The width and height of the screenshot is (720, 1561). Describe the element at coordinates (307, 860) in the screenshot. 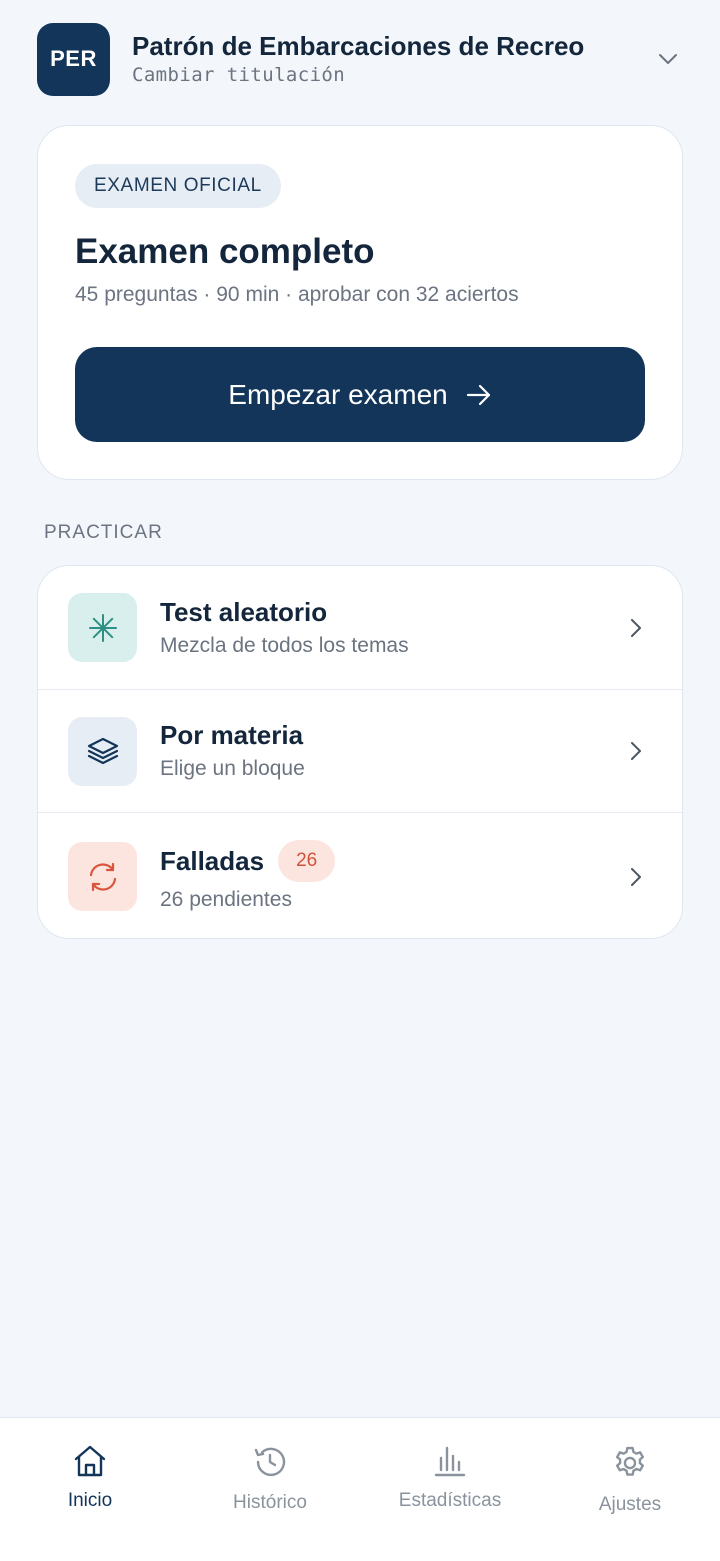

I see `failed-count-badge: 26` at that location.